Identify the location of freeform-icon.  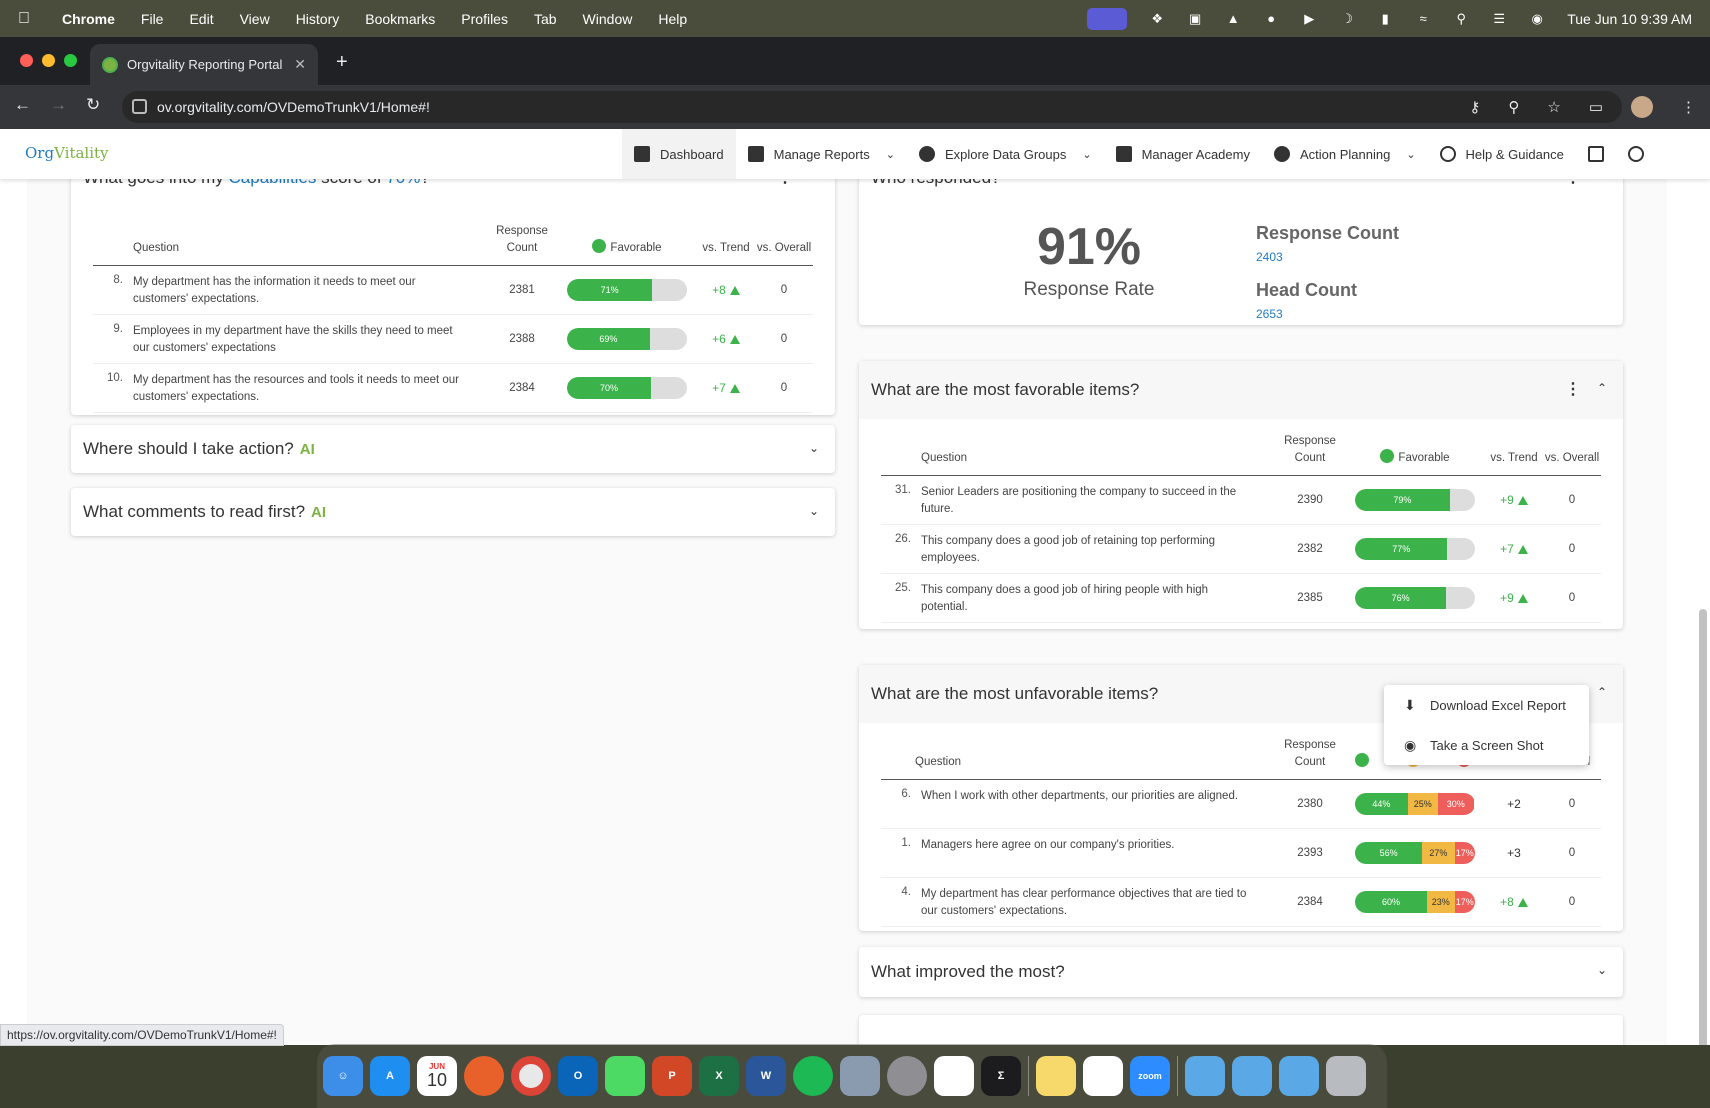
(954, 1076).